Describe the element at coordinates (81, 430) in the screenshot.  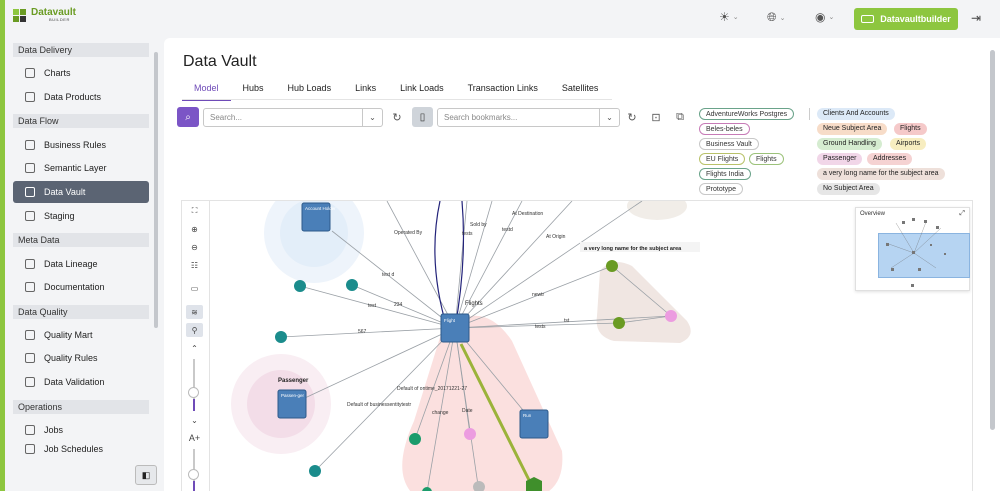
I see `sidebar-item-jobs: Jobs` at that location.